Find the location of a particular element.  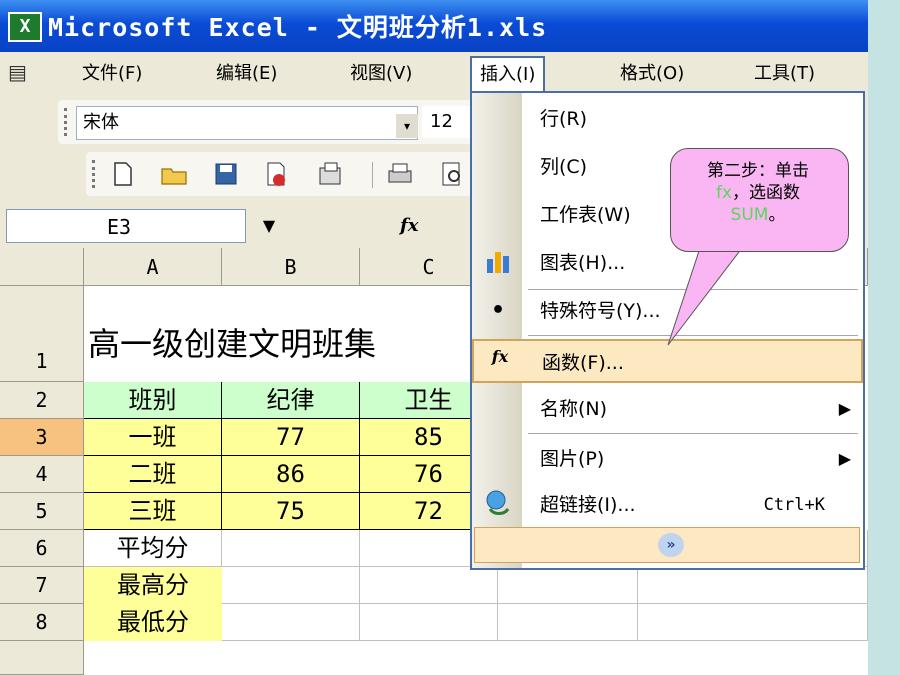

row-header-7: 7 is located at coordinates (42, 585).